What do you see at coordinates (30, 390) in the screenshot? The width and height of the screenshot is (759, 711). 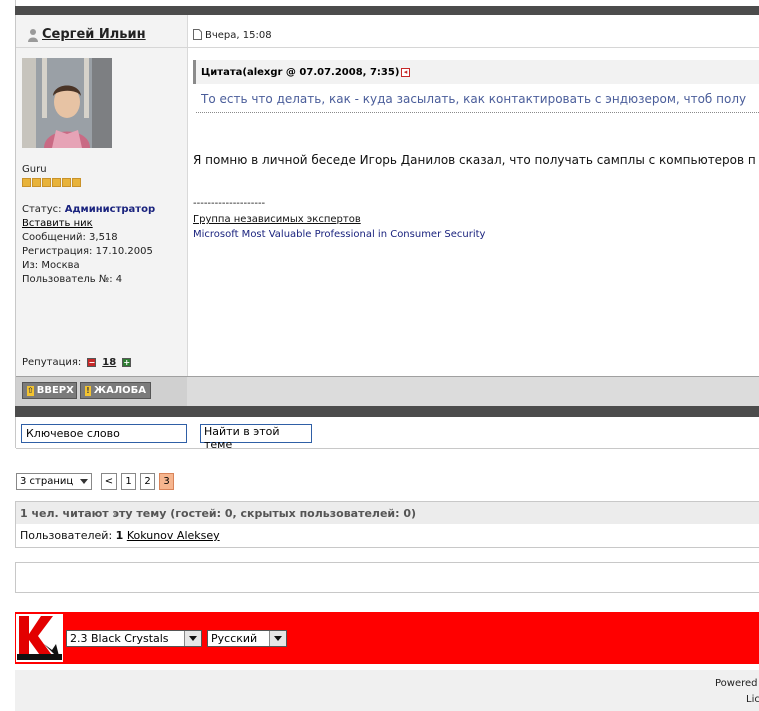 I see `arrow-up-icon: ⇧` at bounding box center [30, 390].